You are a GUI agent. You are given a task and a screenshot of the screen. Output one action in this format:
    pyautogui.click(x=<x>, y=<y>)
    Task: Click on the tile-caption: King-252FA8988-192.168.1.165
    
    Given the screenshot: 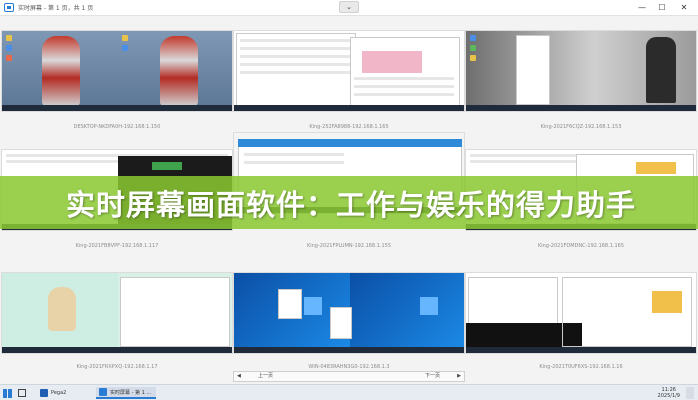 What is the action you would take?
    pyautogui.click(x=349, y=127)
    